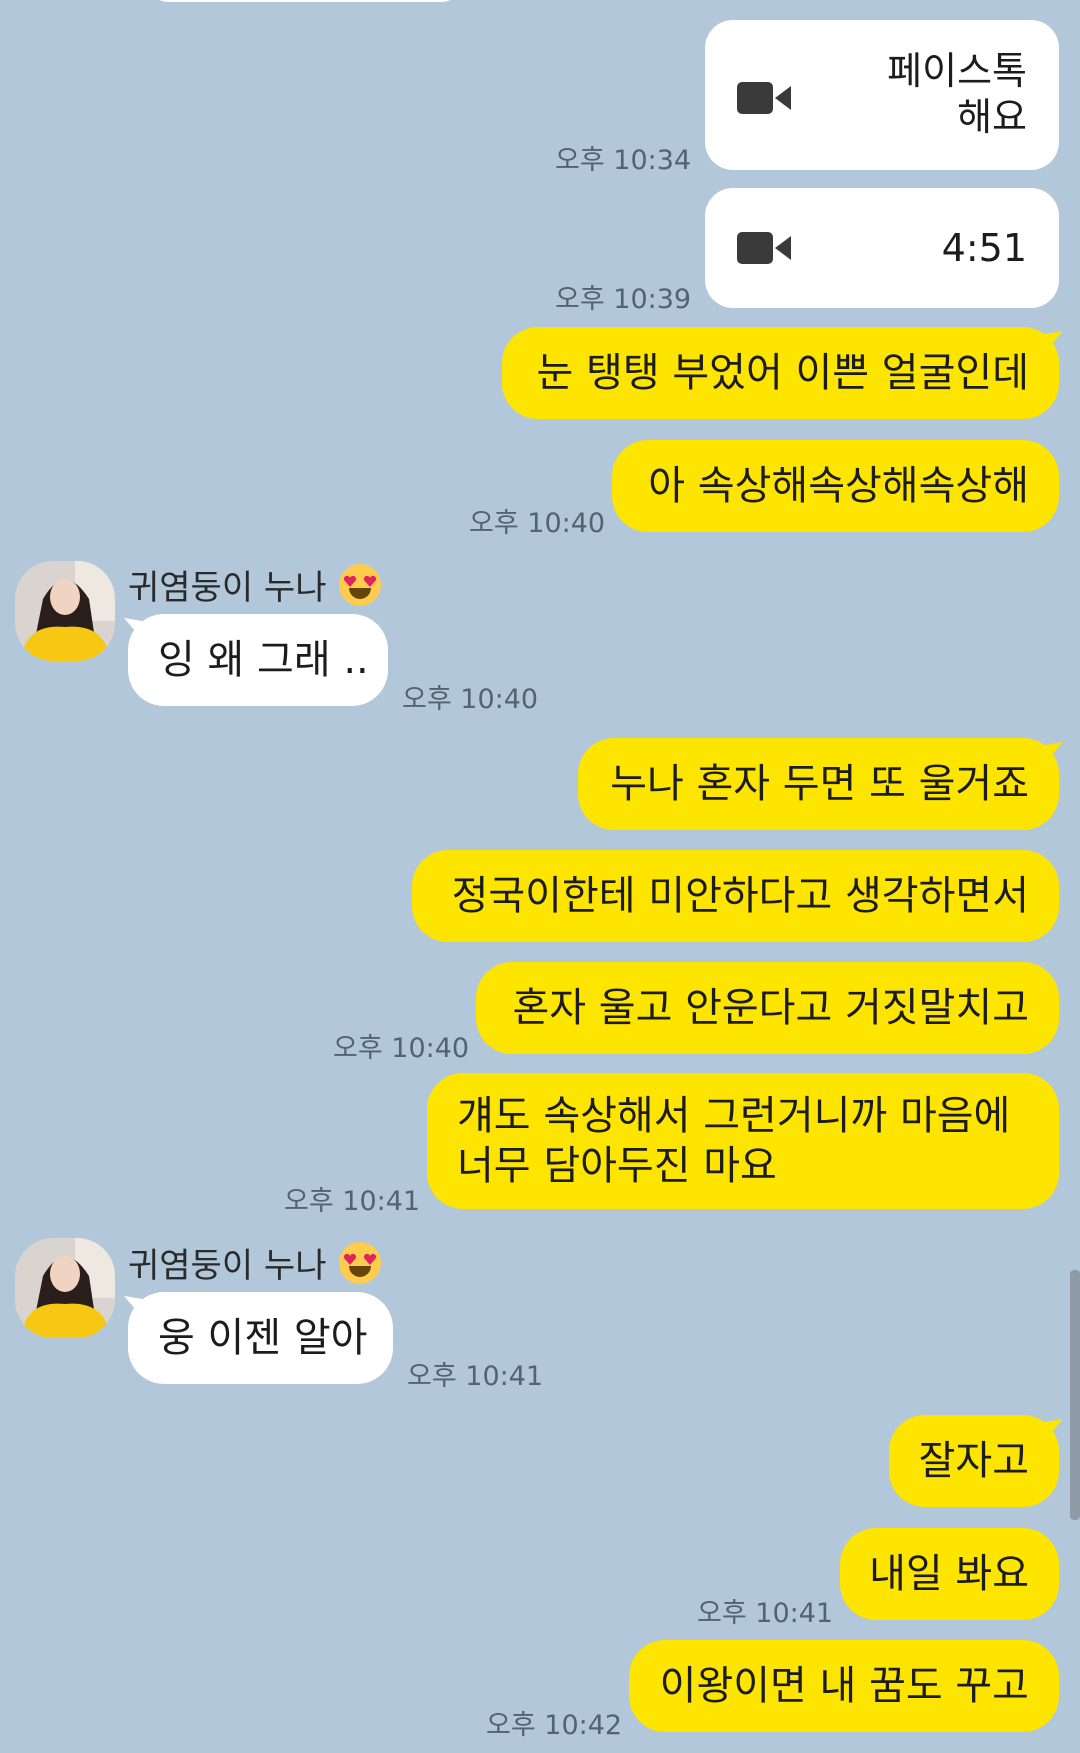 The width and height of the screenshot is (1080, 1753). I want to click on message-text: 내일 봐요, so click(949, 1574).